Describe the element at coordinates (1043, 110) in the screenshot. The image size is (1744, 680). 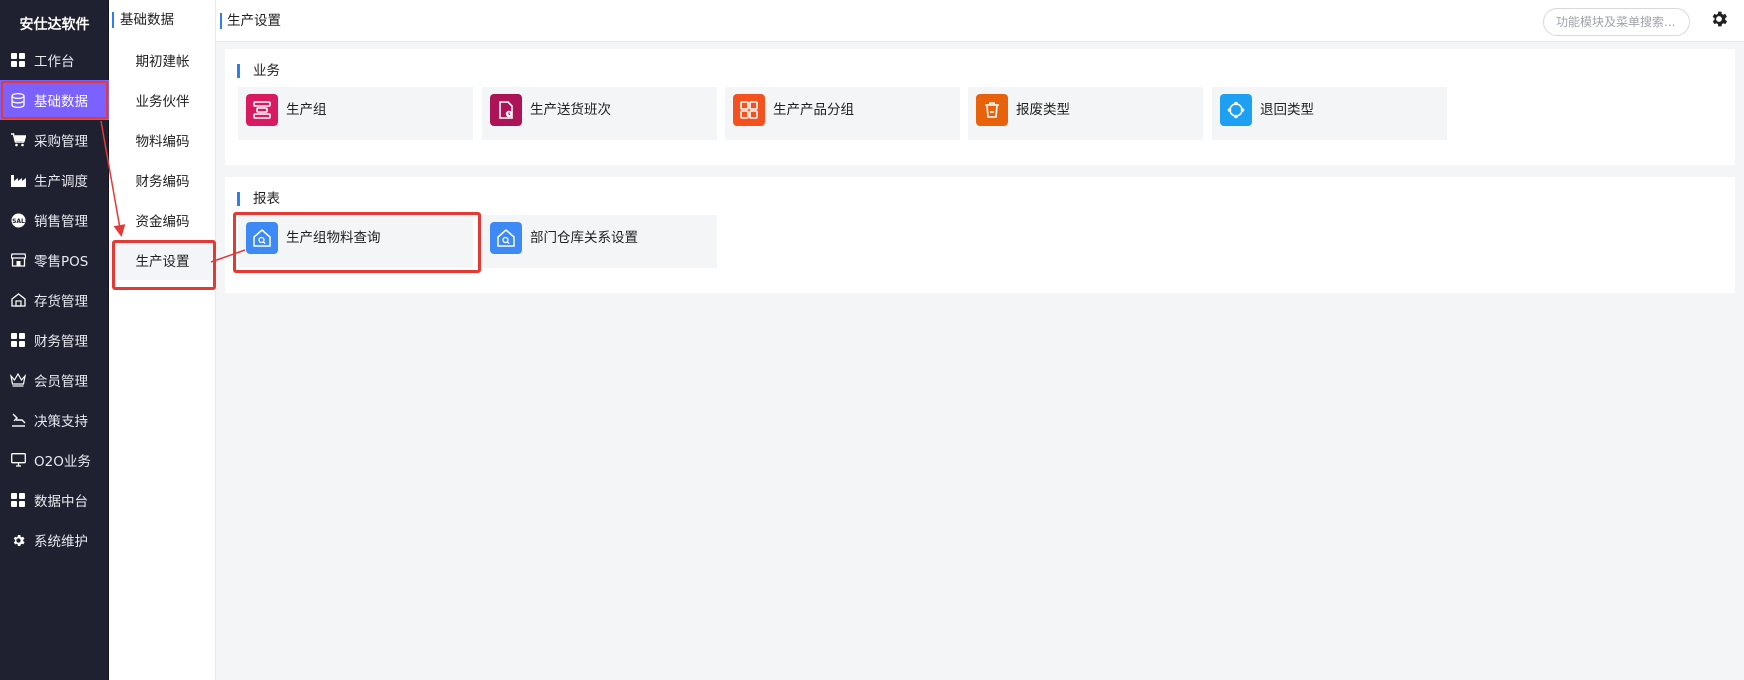
I see `card-label: 报废类型` at that location.